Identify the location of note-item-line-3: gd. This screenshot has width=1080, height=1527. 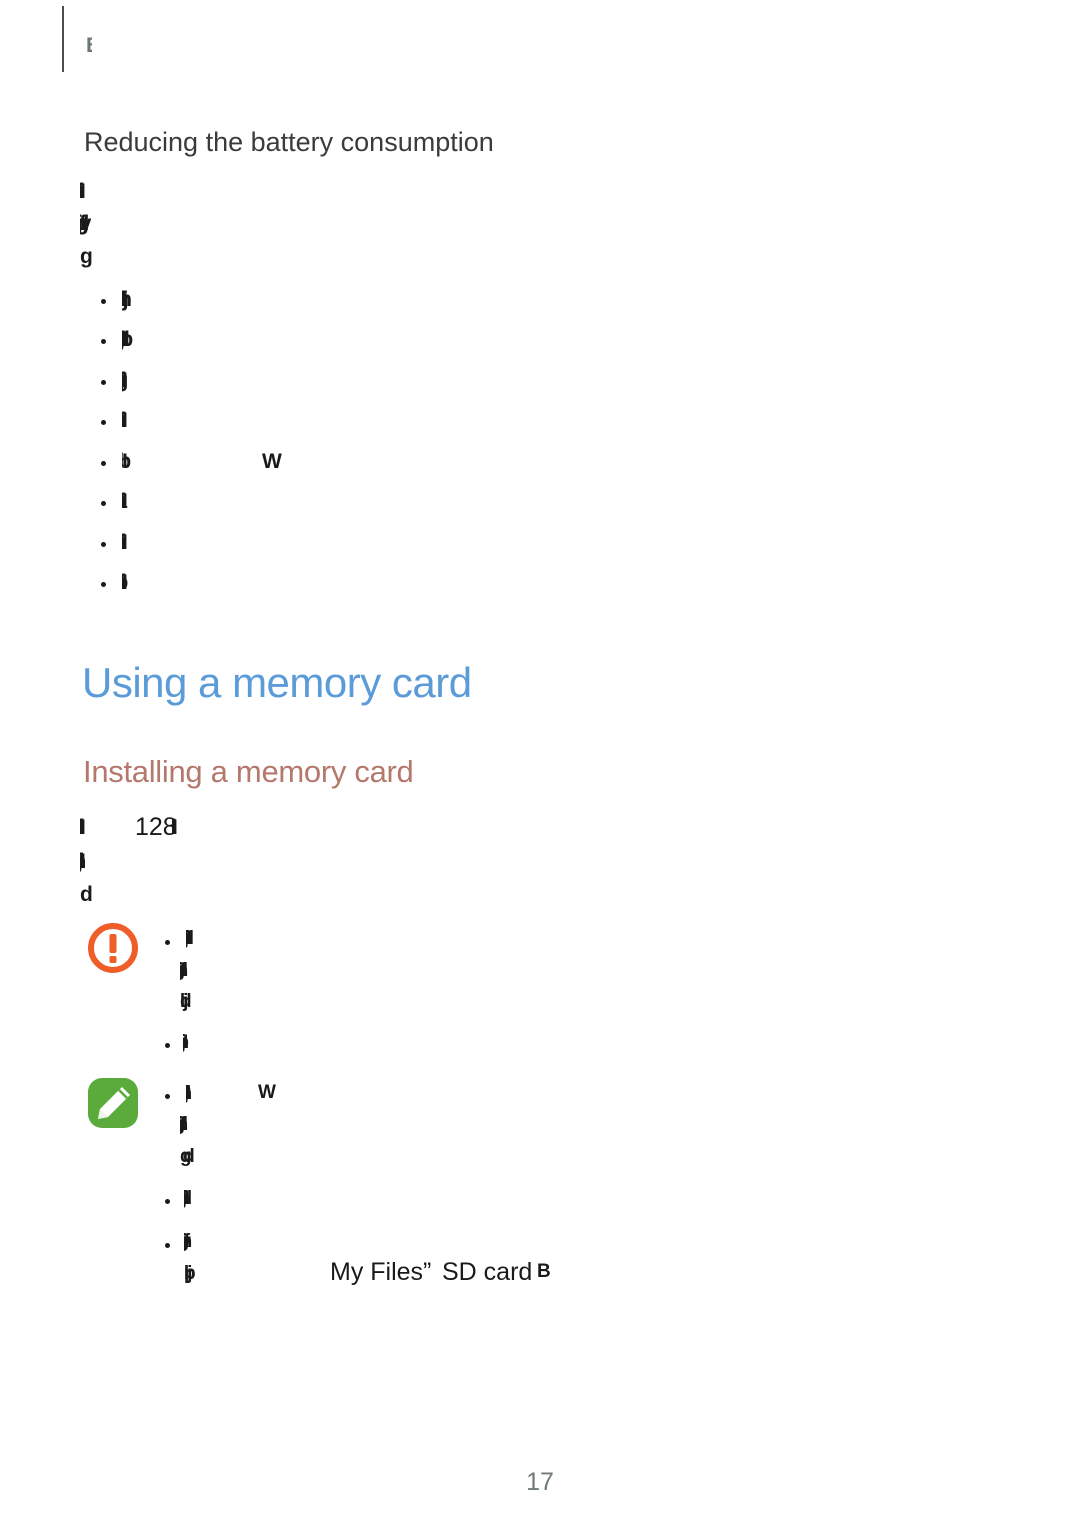
(187, 1156).